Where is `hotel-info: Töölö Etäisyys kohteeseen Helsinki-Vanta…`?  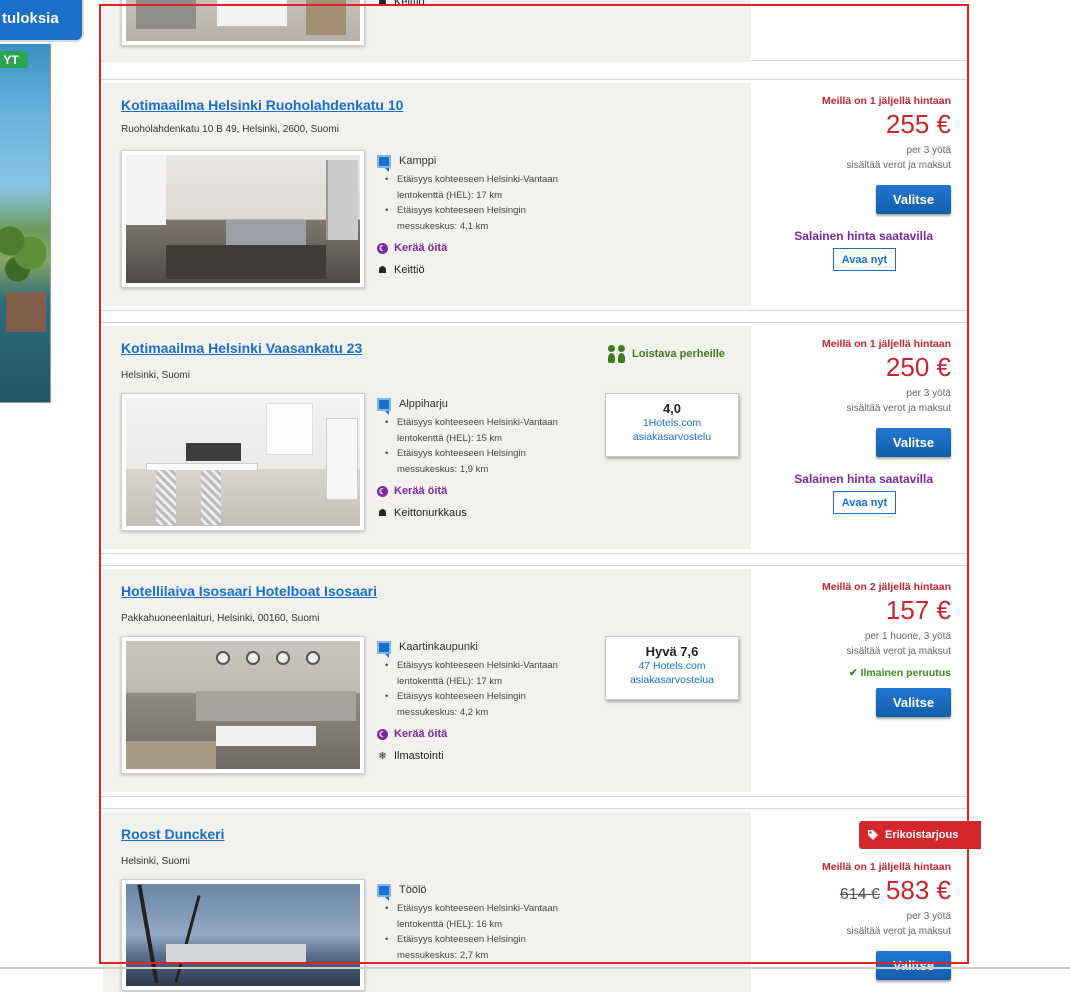
hotel-info: Töölö Etäisyys kohteeseen Helsinki-Vanta… is located at coordinates (482, 922).